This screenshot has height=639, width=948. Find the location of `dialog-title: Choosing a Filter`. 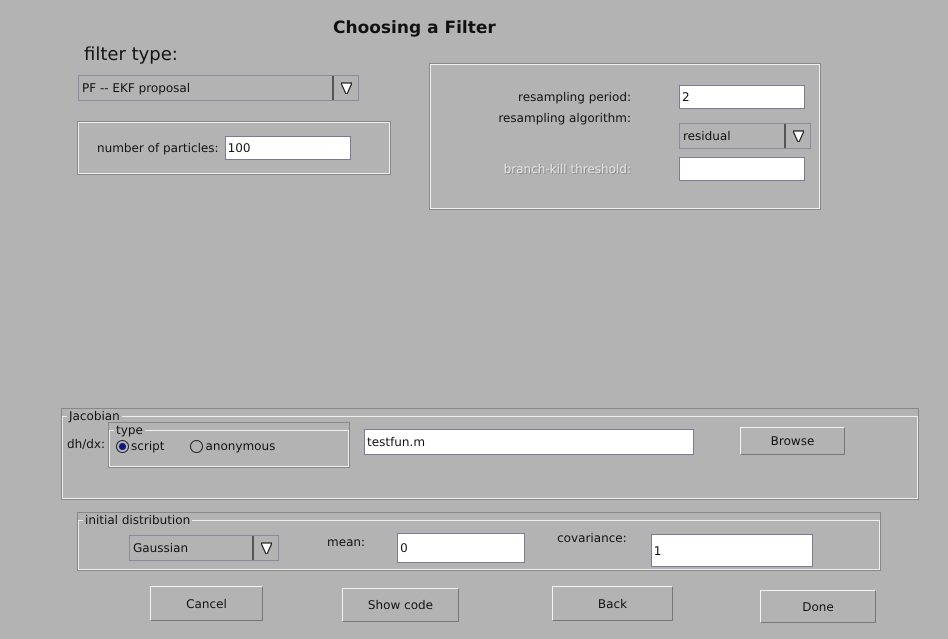

dialog-title: Choosing a Filter is located at coordinates (414, 28).